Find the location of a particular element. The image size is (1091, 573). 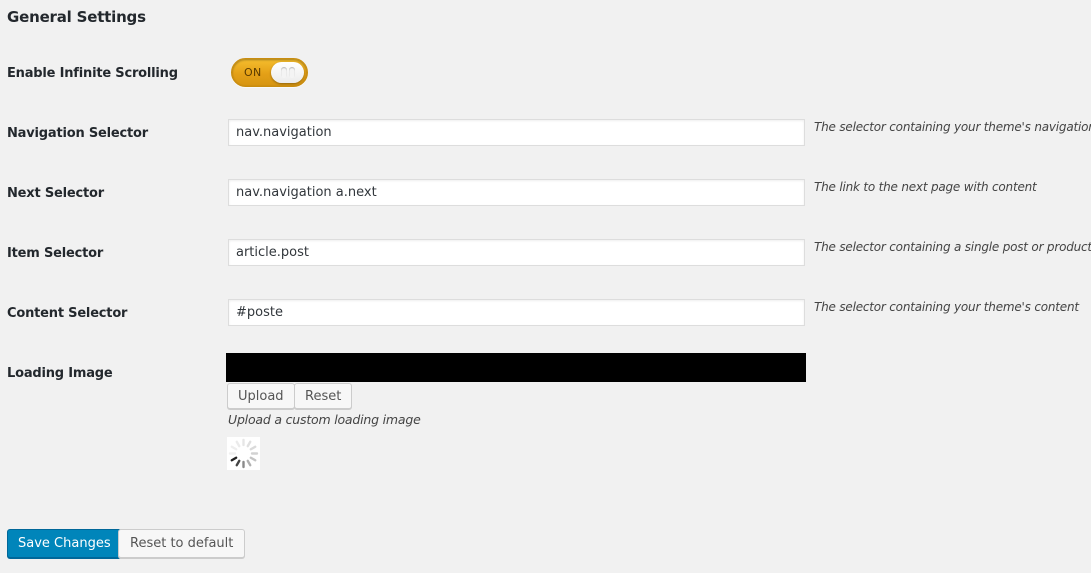

navigation-selector-label: Navigation Selector is located at coordinates (77, 133).